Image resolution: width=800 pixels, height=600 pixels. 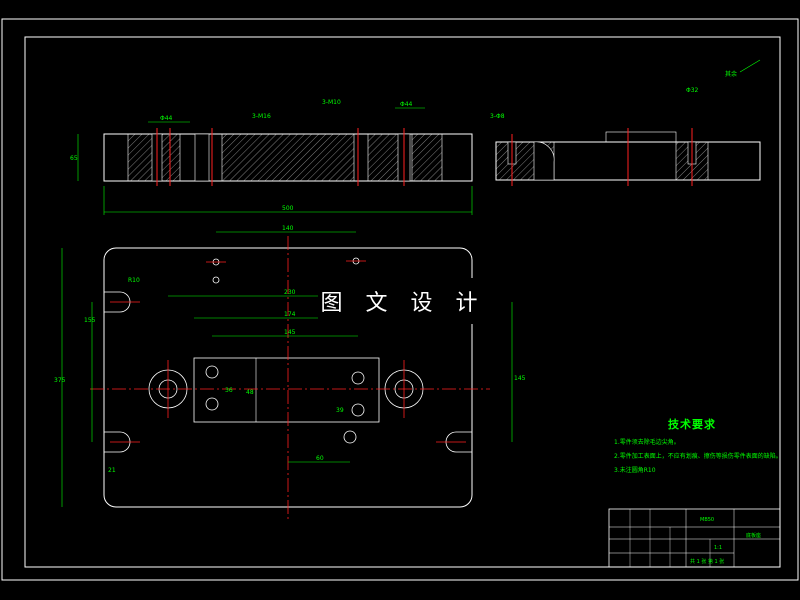 What do you see at coordinates (692, 424) in the screenshot?
I see `tech-notes-title: 技术要求` at bounding box center [692, 424].